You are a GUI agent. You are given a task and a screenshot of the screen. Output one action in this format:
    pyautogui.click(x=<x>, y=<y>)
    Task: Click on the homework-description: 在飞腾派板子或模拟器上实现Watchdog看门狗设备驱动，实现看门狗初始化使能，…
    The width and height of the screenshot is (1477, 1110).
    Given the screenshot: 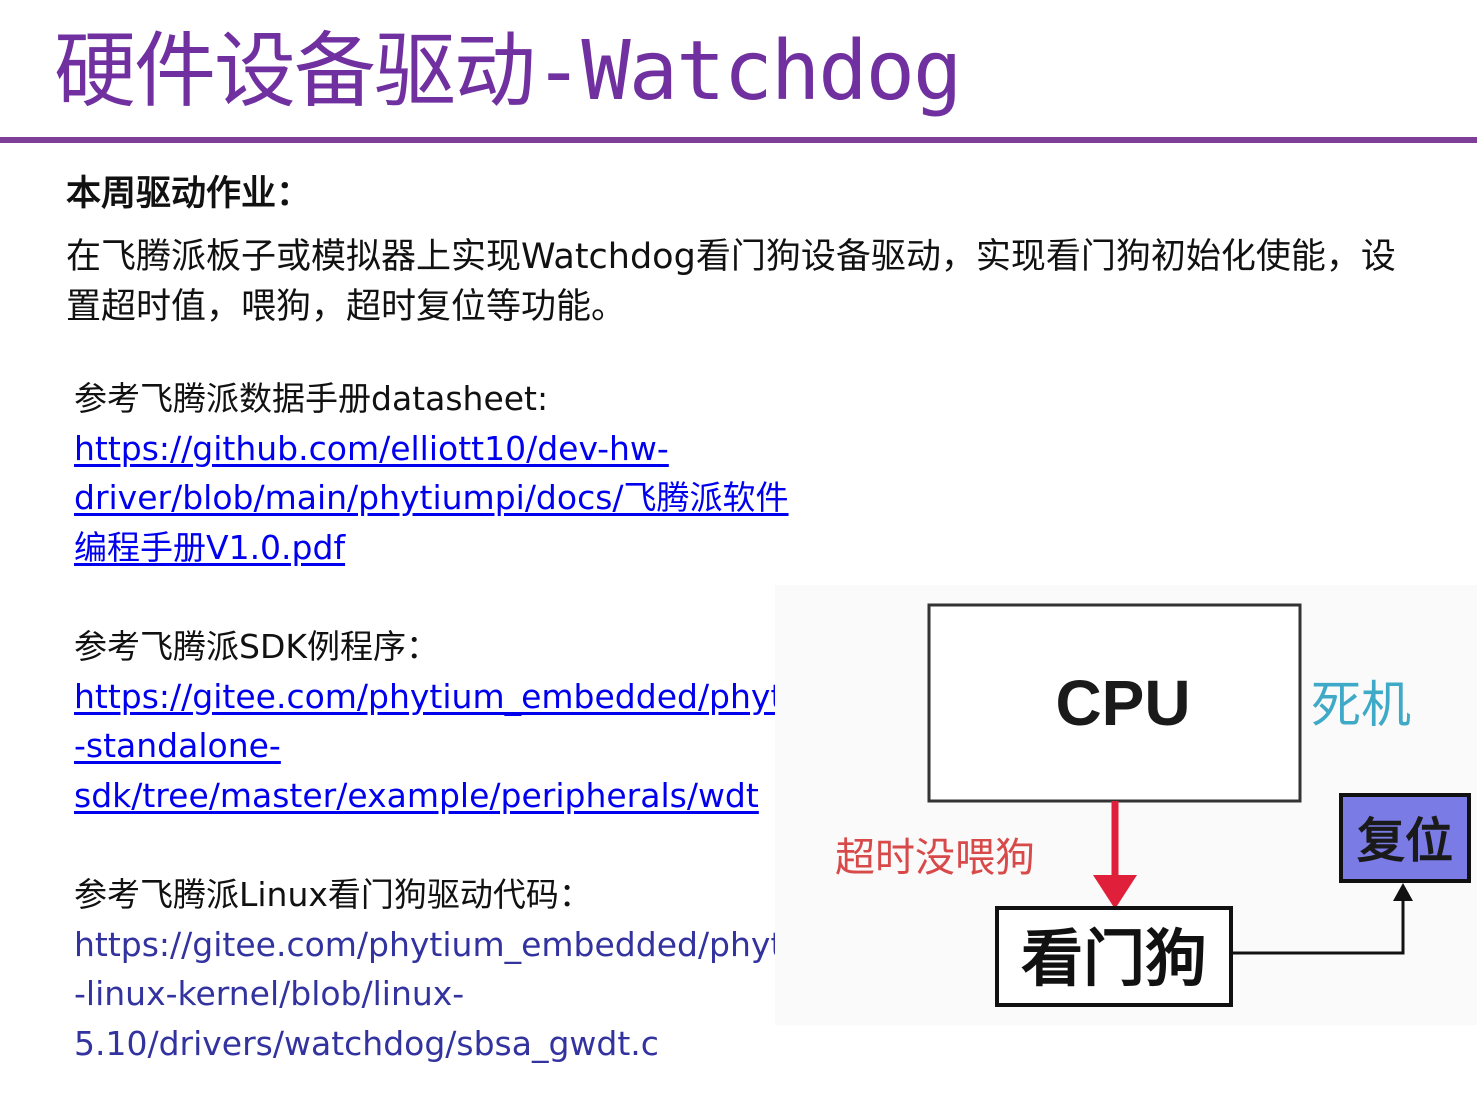 What is the action you would take?
    pyautogui.click(x=731, y=282)
    